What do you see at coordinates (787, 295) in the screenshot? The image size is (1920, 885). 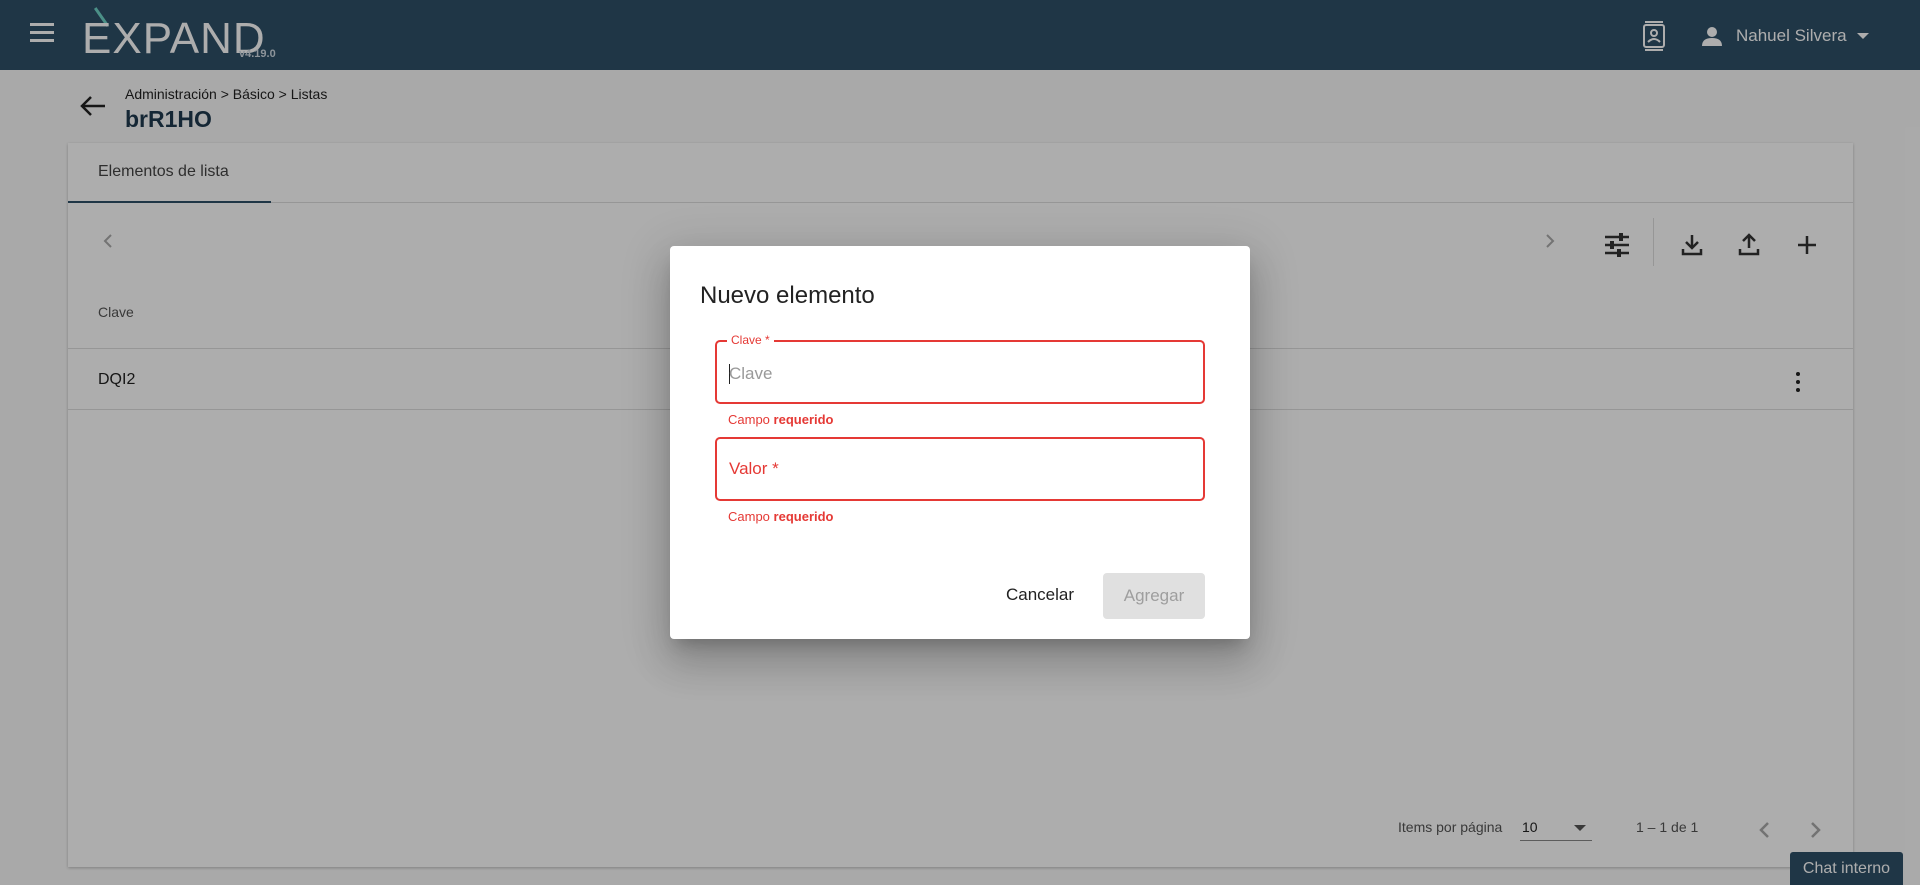 I see `dialog-title: Nuevo elemento` at bounding box center [787, 295].